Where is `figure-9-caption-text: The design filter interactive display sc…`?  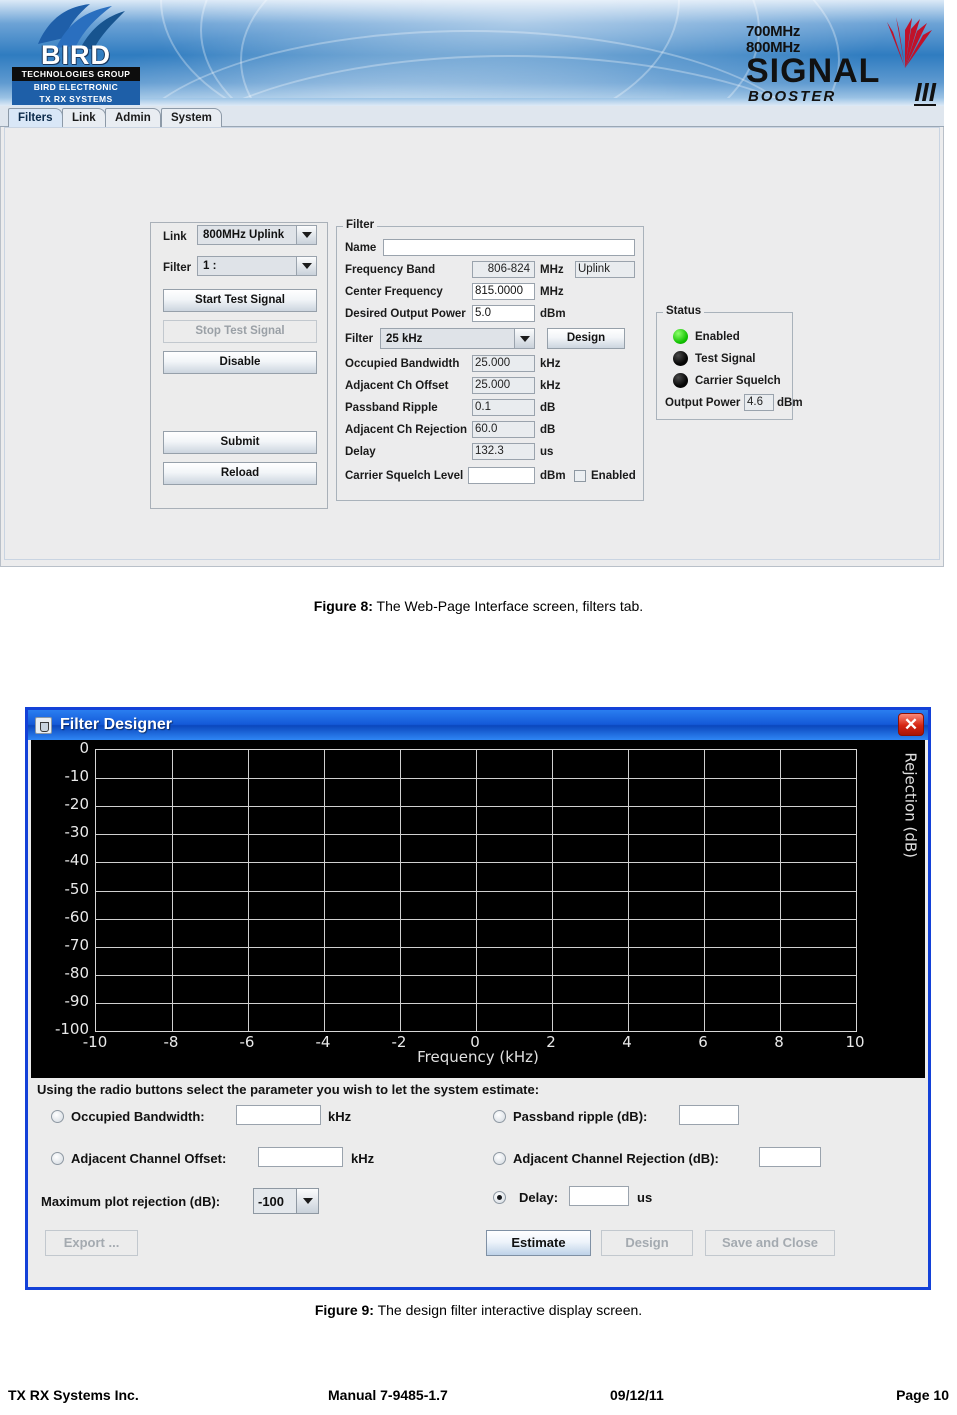 figure-9-caption-text: The design filter interactive display sc… is located at coordinates (508, 1310).